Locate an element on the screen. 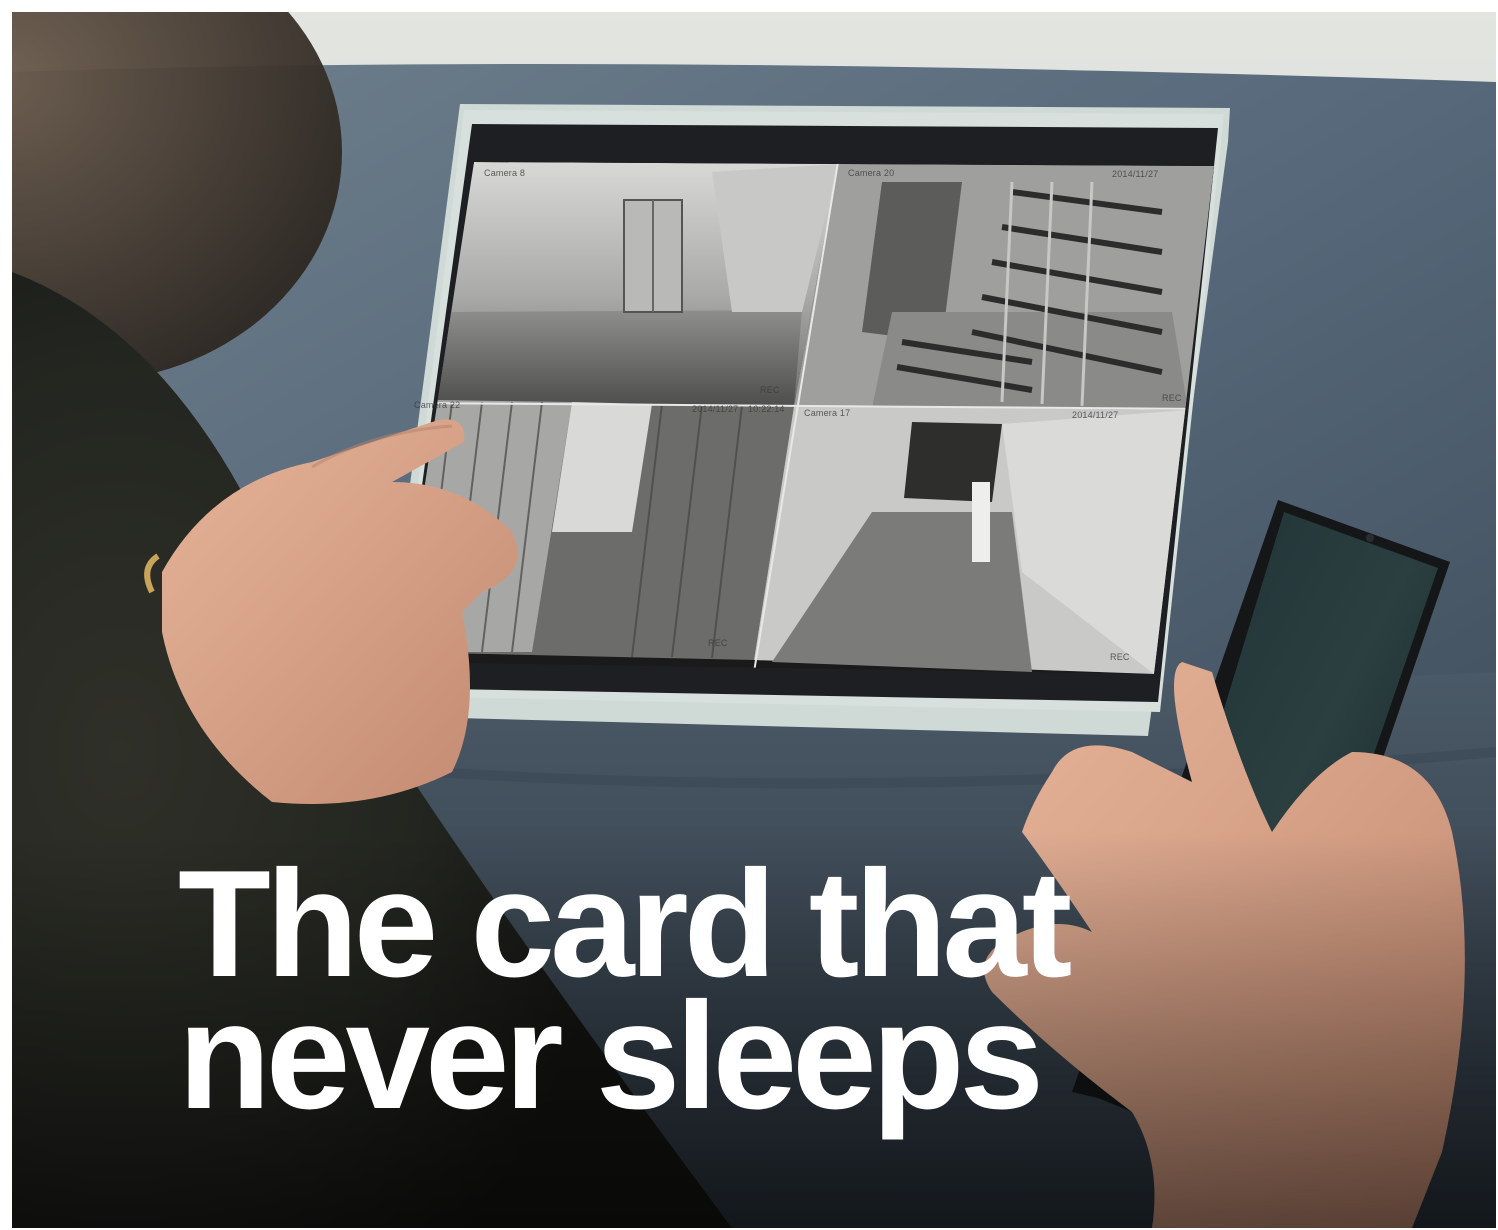 Image resolution: width=1498 pixels, height=1230 pixels. camera-time: 10:22:14 is located at coordinates (766, 409).